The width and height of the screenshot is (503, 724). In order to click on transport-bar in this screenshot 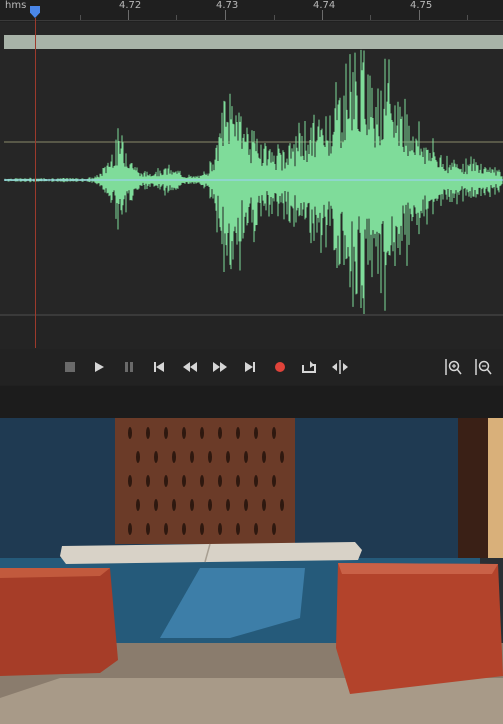, I will do `click(251, 367)`.